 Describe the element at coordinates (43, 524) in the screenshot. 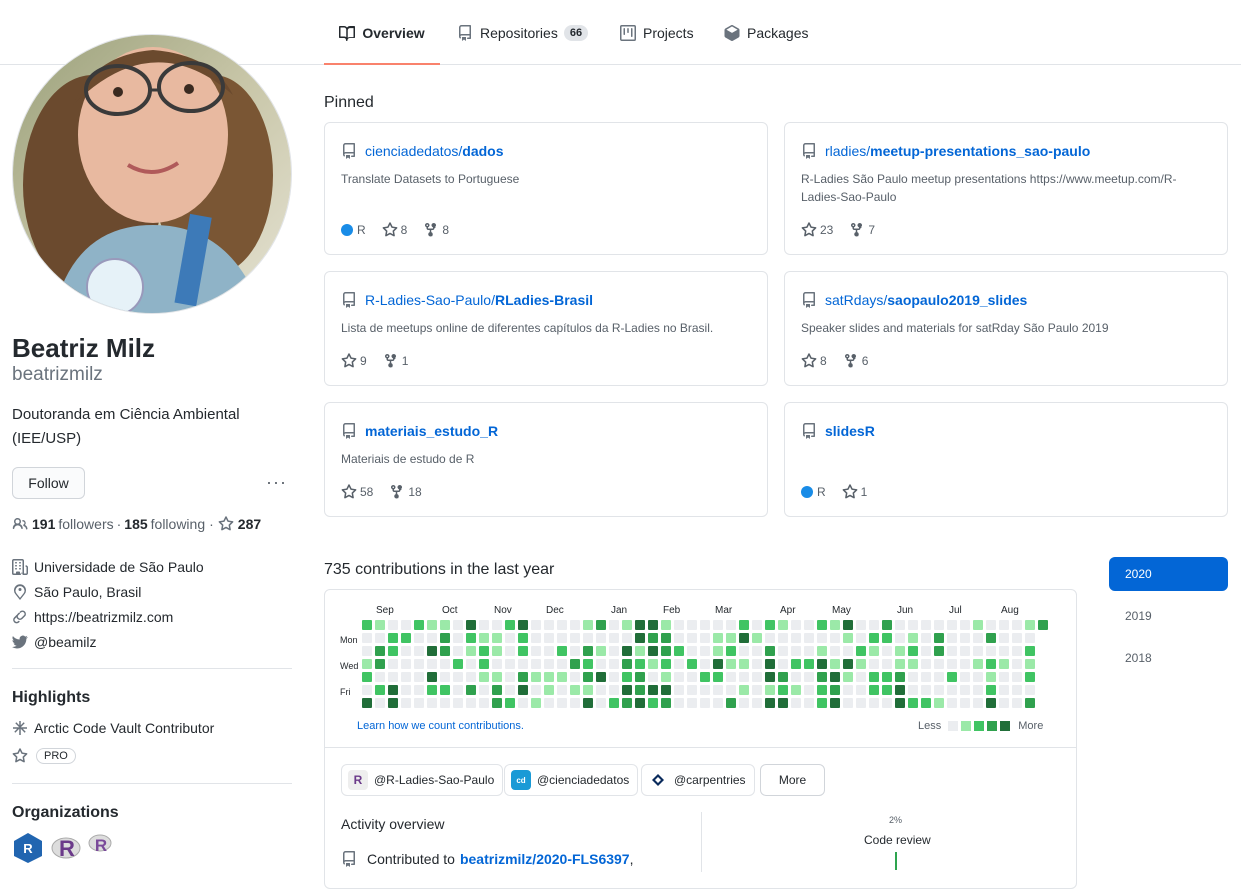

I see `followers-count: 191` at that location.